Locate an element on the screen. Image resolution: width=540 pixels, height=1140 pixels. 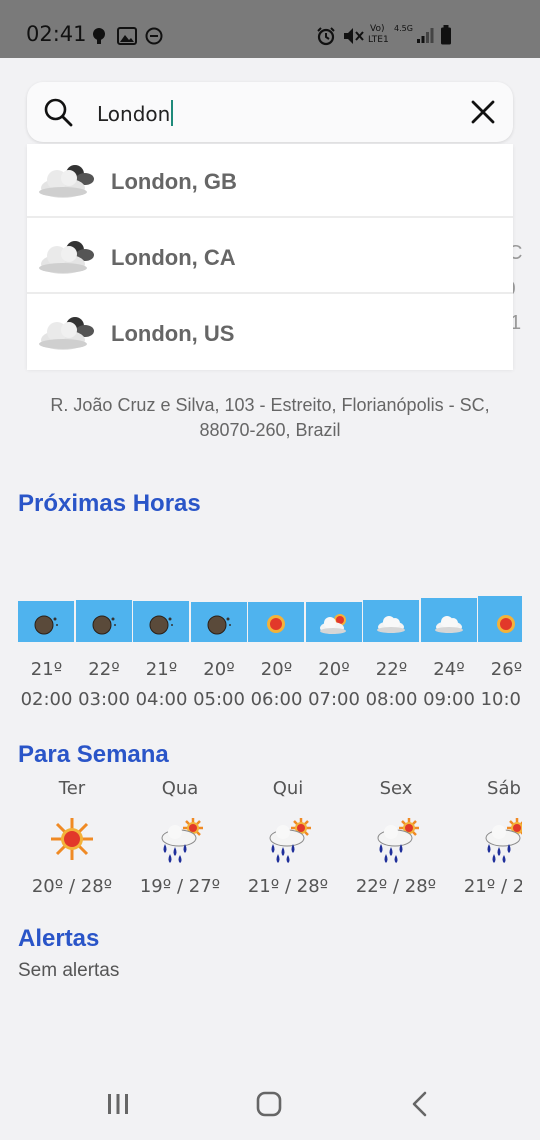
hourly-item: 20º 05:00 is located at coordinates (219, 625).